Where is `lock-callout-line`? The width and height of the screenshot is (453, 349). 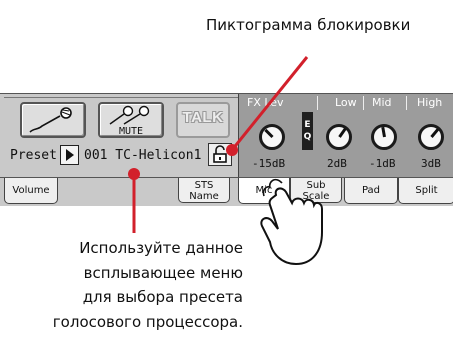 lock-callout-line is located at coordinates (269, 103).